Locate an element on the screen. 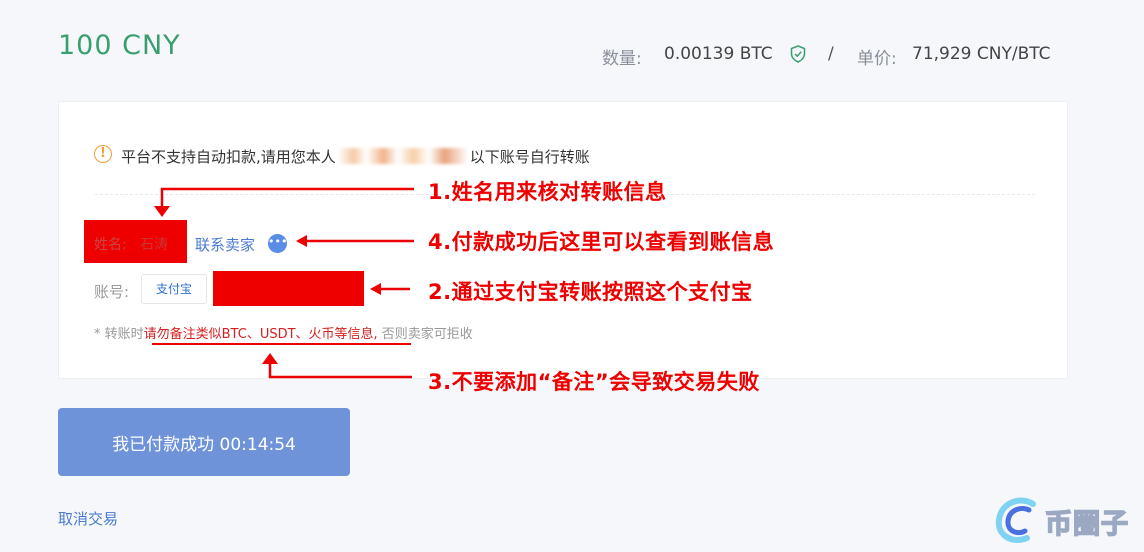 The height and width of the screenshot is (552, 1144). remark-warning-text: 请勿备注类似BTC、USDT、火币等信息, is located at coordinates (260, 334).